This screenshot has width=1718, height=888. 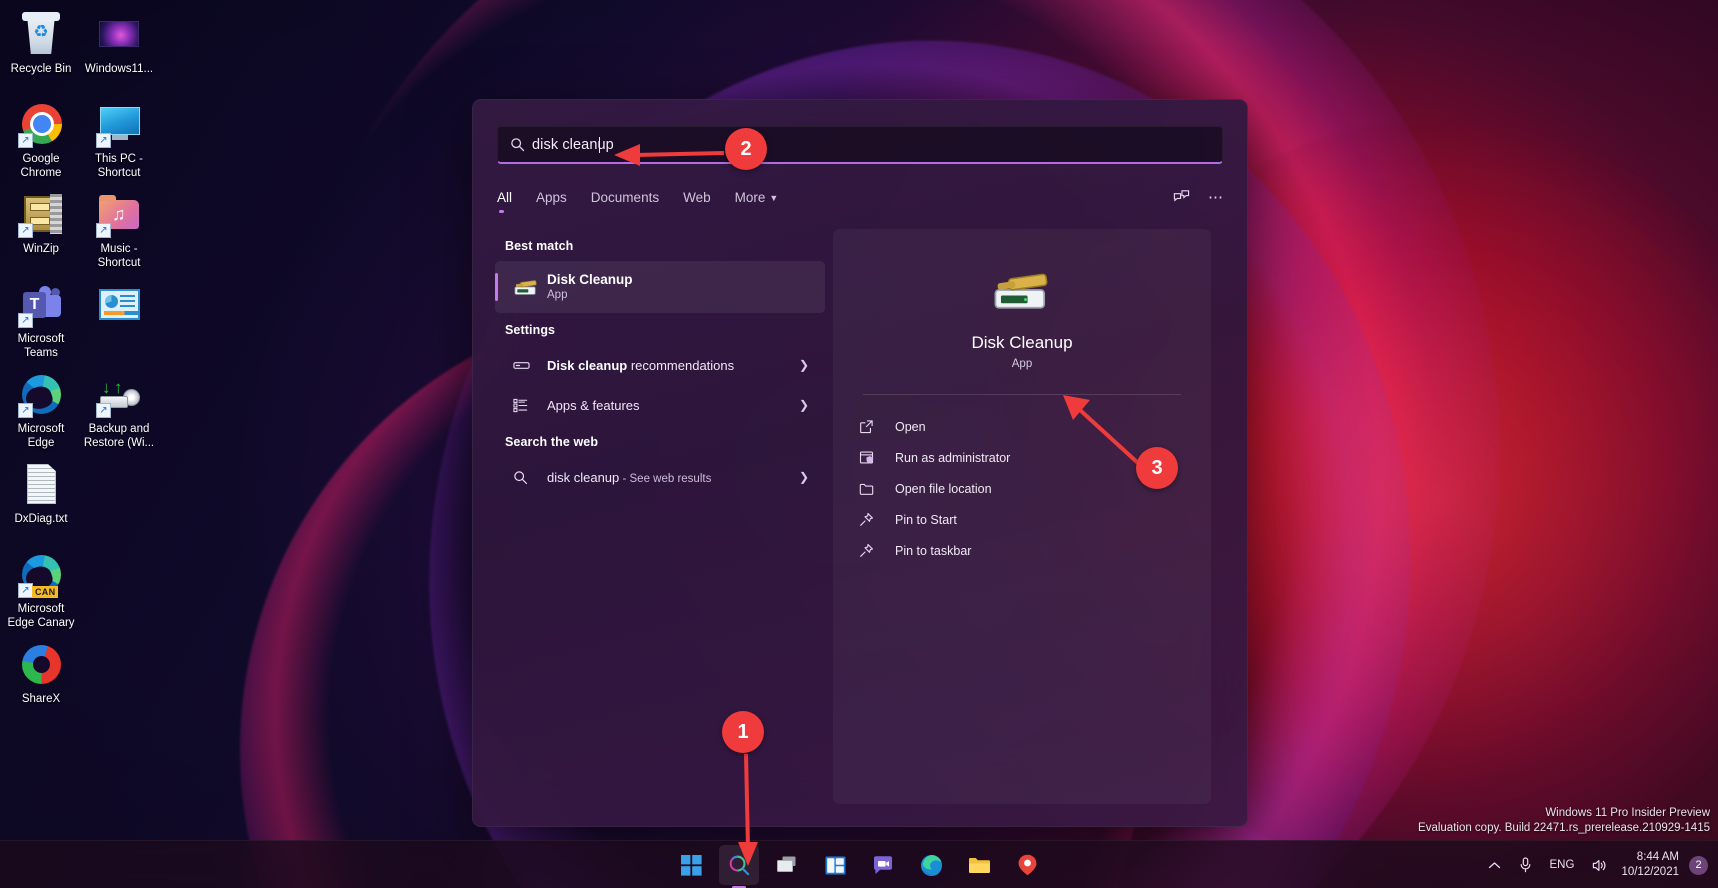 I want to click on callout-badge-1: 1, so click(x=743, y=732).